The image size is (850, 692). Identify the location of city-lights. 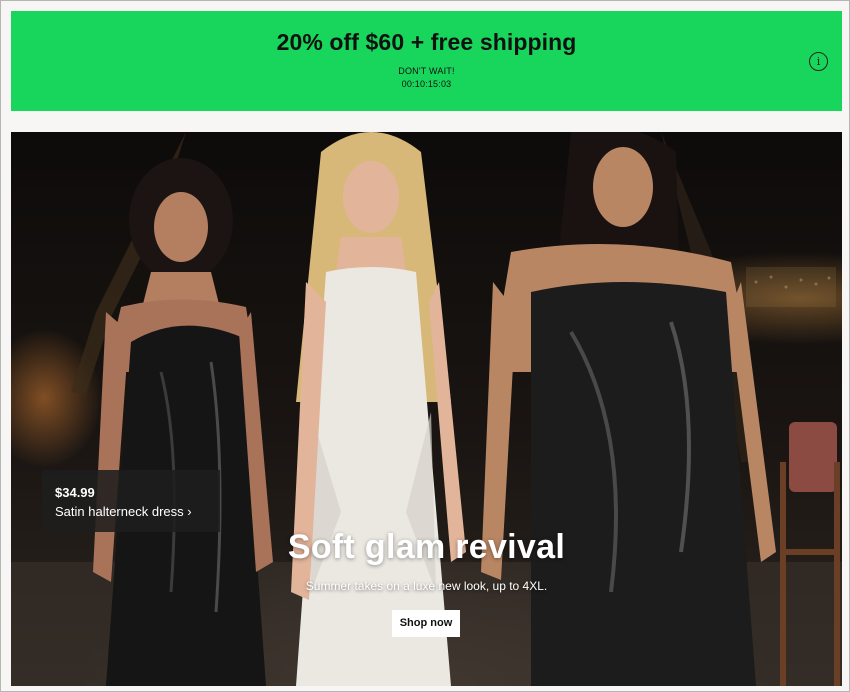
(791, 287).